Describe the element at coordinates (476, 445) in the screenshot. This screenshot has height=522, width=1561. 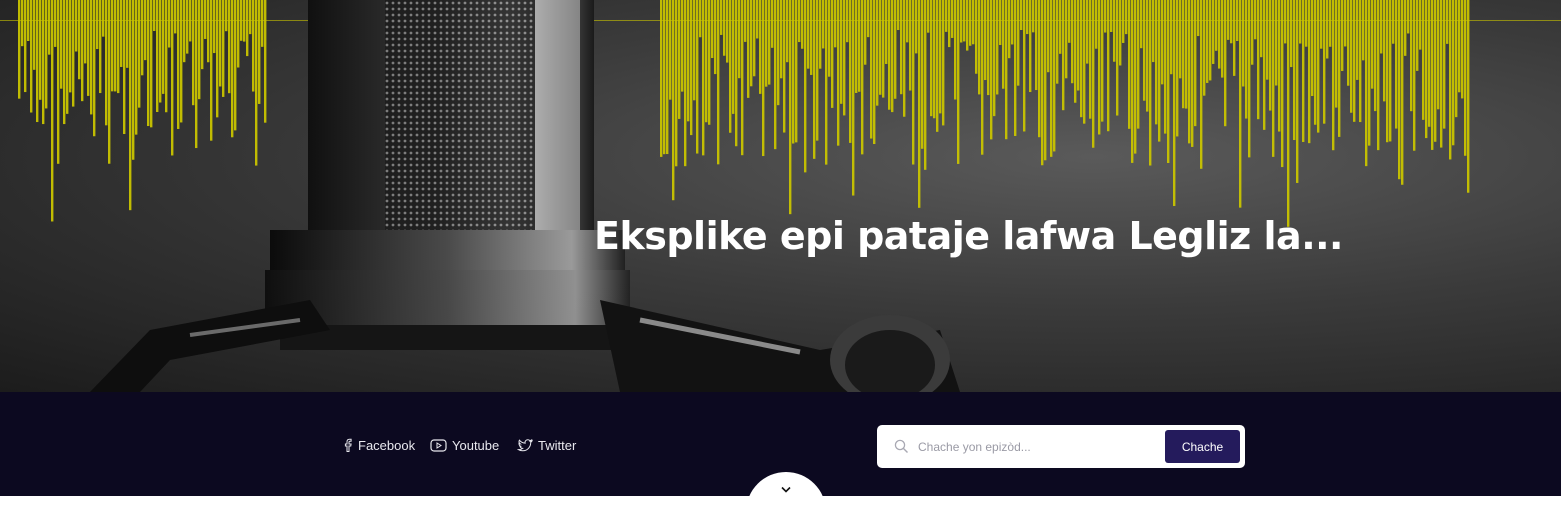
I see `youtube-label: Youtube` at that location.